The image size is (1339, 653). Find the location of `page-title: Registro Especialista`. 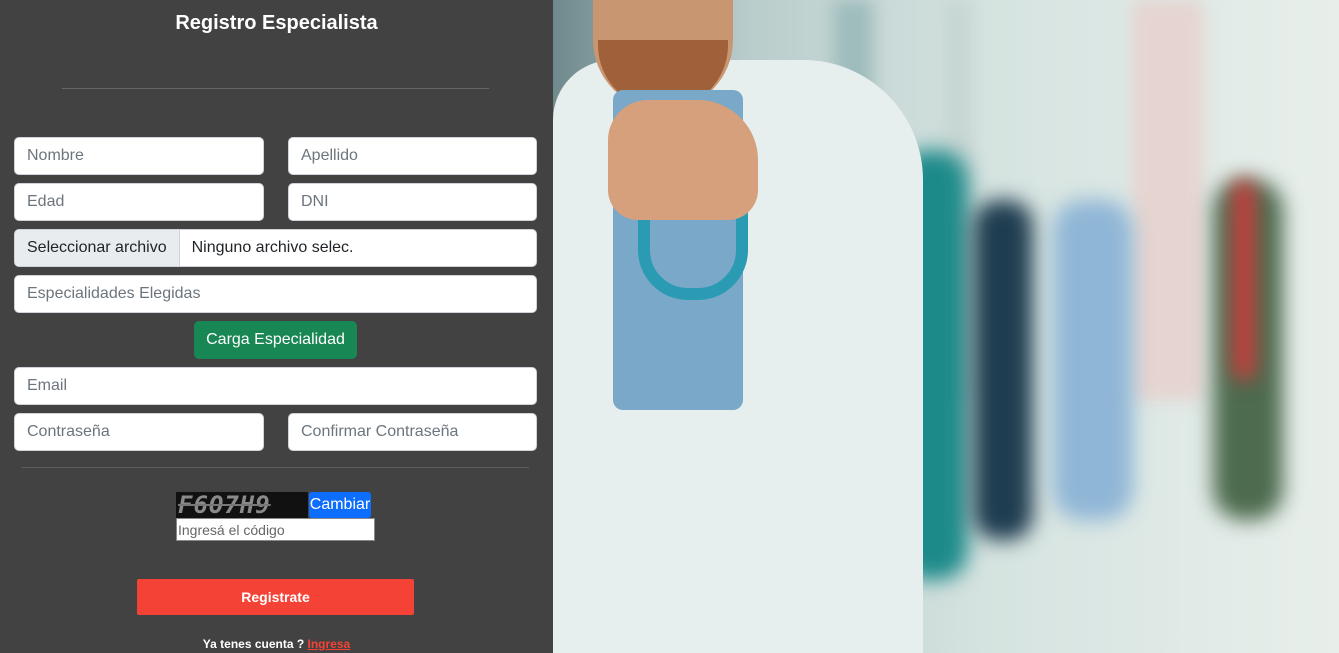

page-title: Registro Especialista is located at coordinates (276, 23).